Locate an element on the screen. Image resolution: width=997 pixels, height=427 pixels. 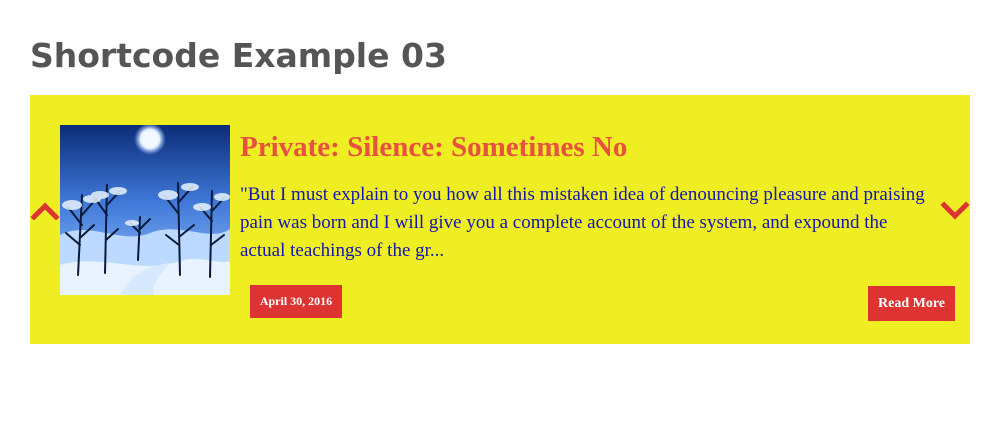
slider-next-button is located at coordinates (955, 210).